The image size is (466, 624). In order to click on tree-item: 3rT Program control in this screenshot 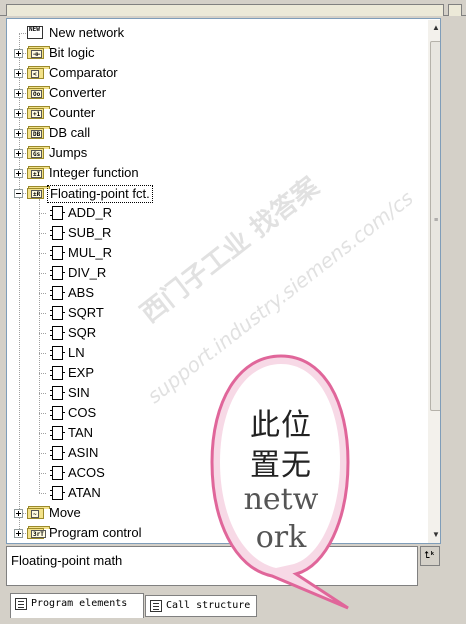, I will do `click(215, 533)`.